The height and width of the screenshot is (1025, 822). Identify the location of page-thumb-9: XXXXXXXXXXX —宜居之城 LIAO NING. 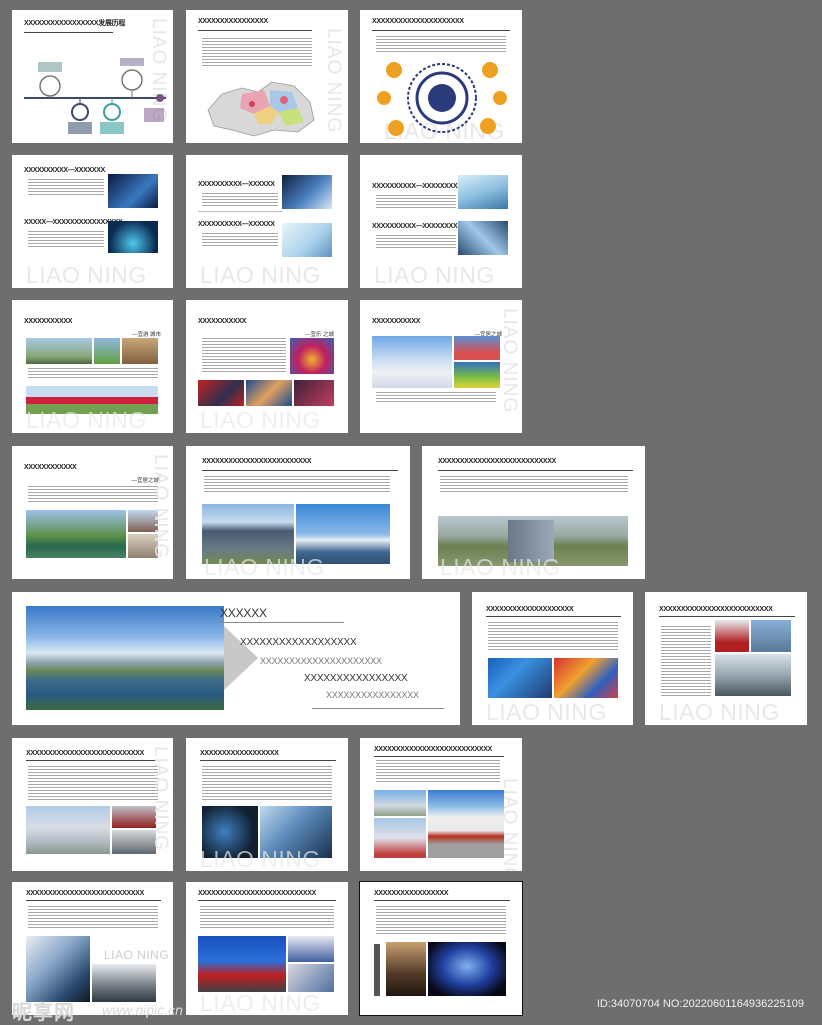
(441, 366).